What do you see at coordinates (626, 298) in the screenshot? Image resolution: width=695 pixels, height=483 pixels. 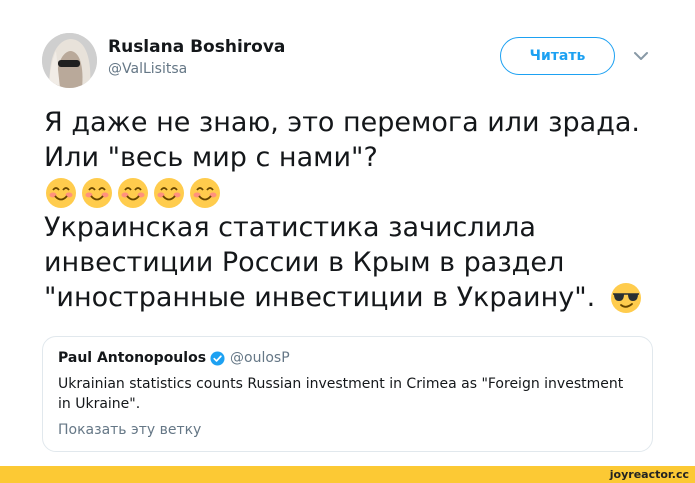 I see `sunglasses-face-icon` at bounding box center [626, 298].